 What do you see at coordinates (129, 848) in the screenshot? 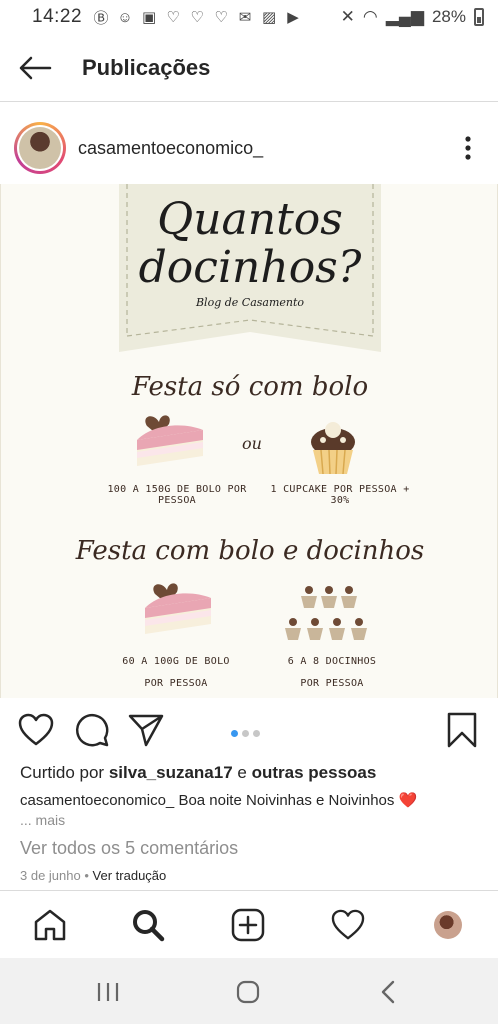
I see `view-comments-link: Ver todos os 5 comentários` at bounding box center [129, 848].